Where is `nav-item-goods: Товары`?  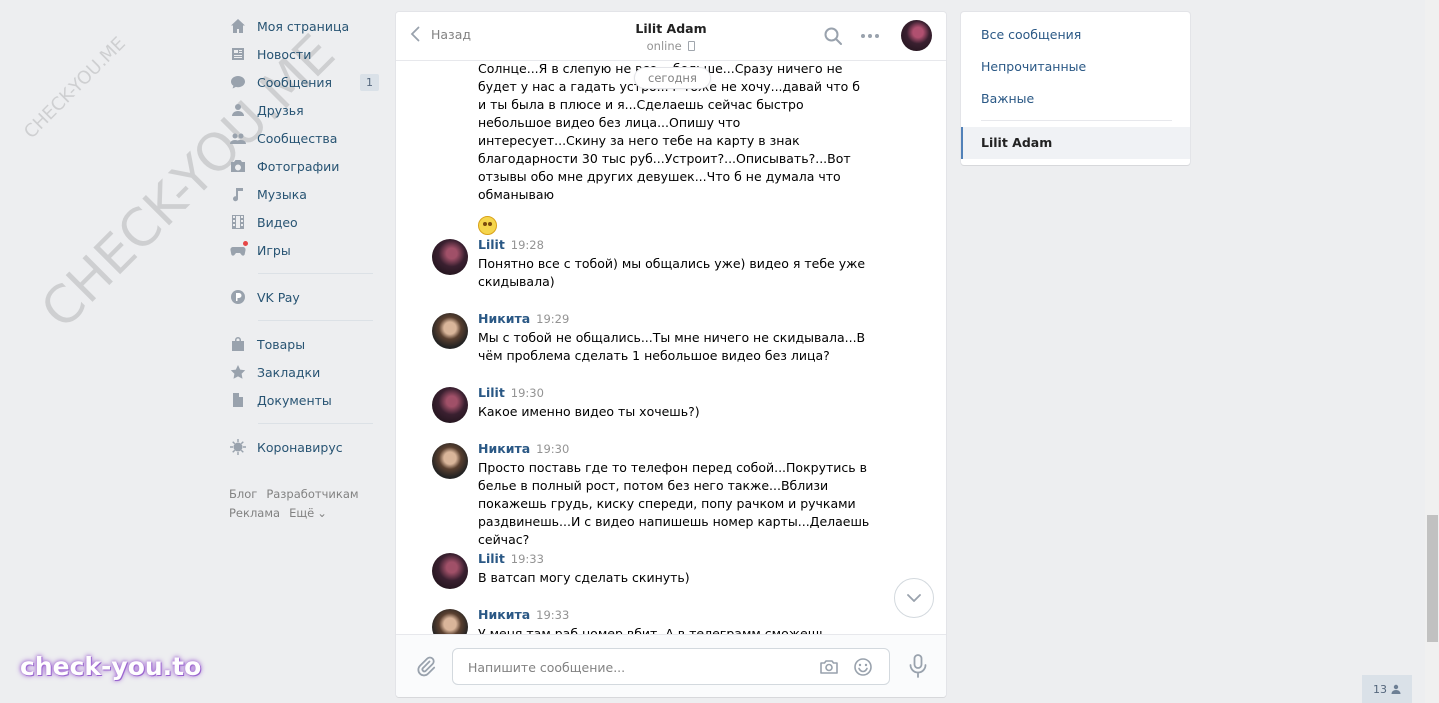 nav-item-goods: Товары is located at coordinates (304, 344).